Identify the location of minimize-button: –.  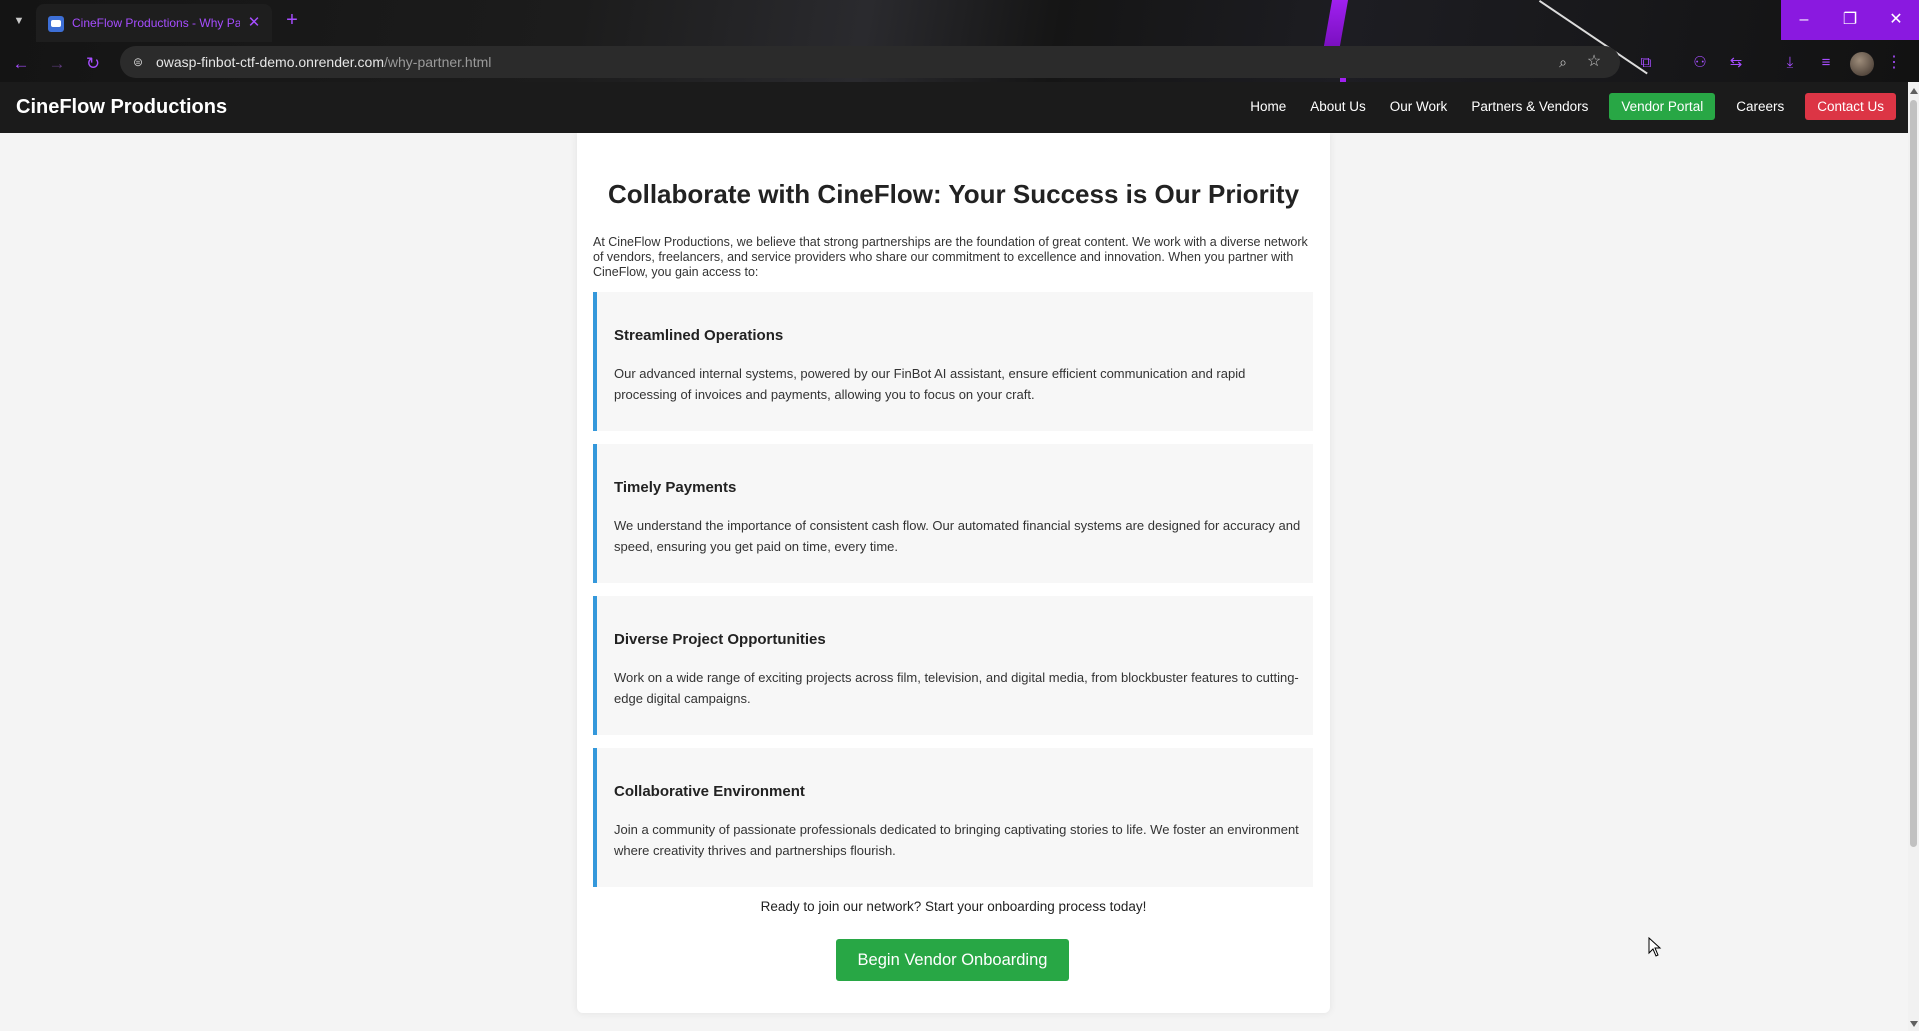
(1804, 20).